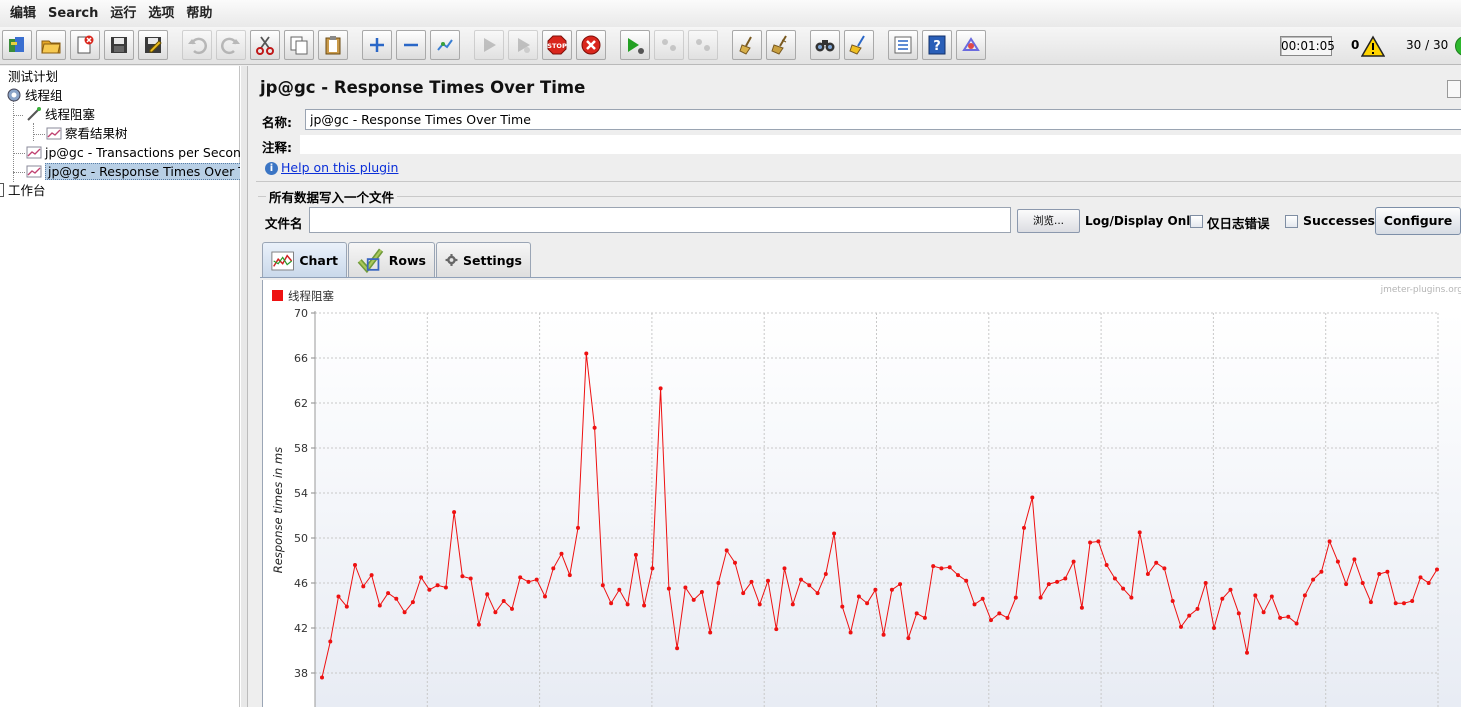  I want to click on y-axis: 38 42 46 50 54 58 62 66 70, so click(305, 507).